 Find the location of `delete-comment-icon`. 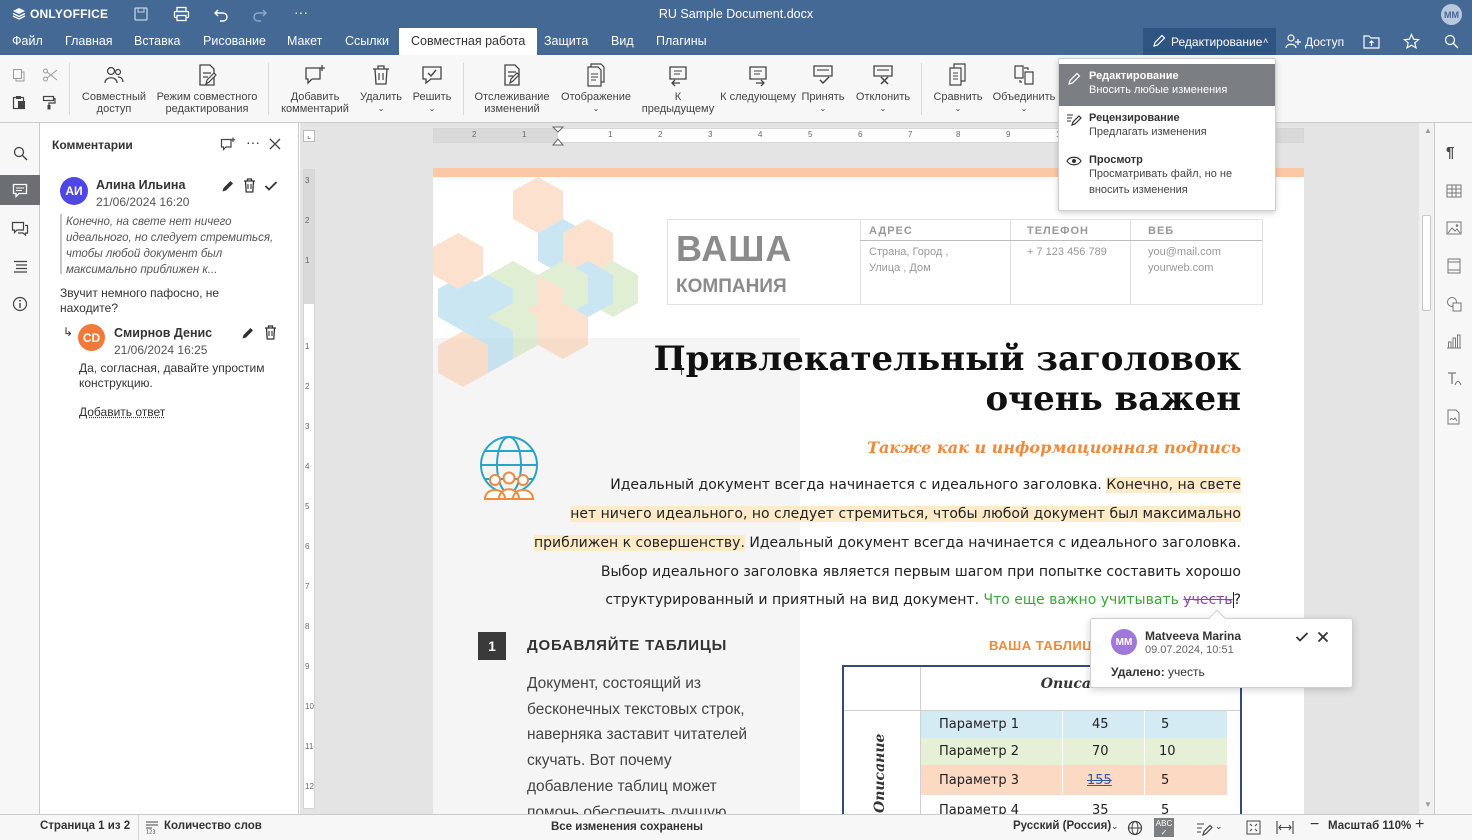

delete-comment-icon is located at coordinates (249, 185).